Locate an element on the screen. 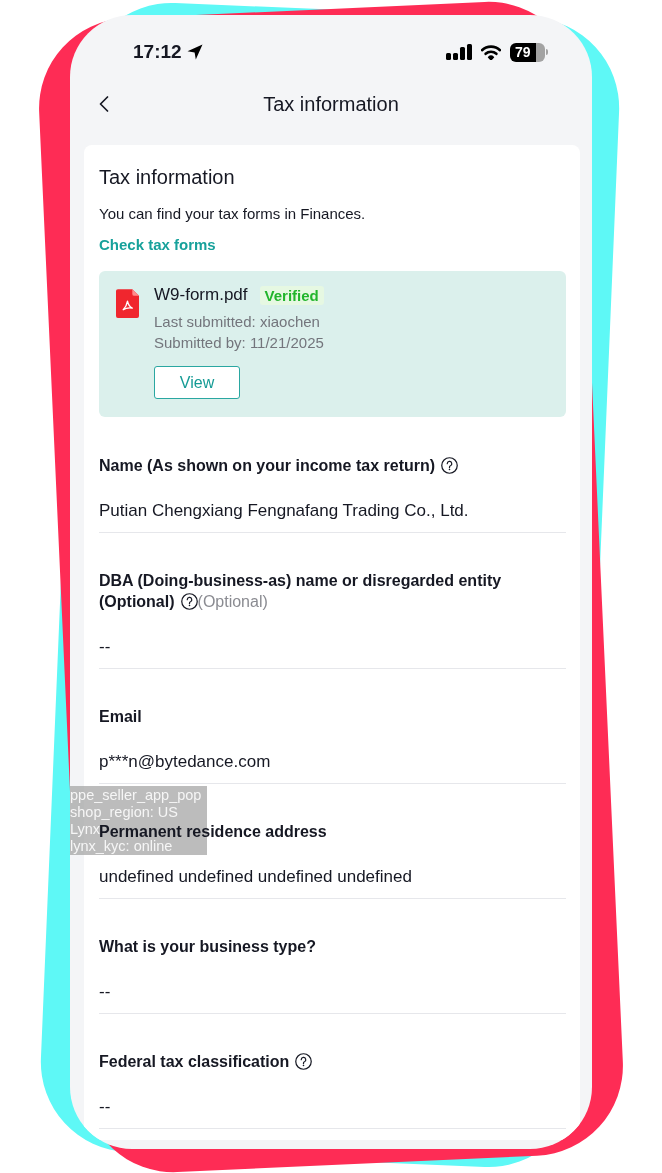  field-value: p***n@bytedance.com is located at coordinates (185, 762).